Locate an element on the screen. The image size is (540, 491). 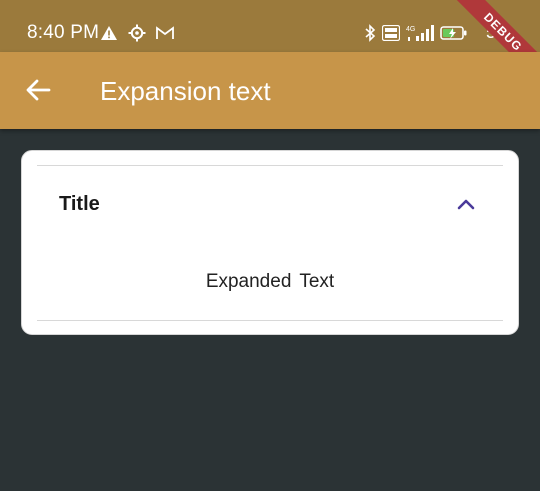
svg-text: 4G is located at coordinates (410, 29).